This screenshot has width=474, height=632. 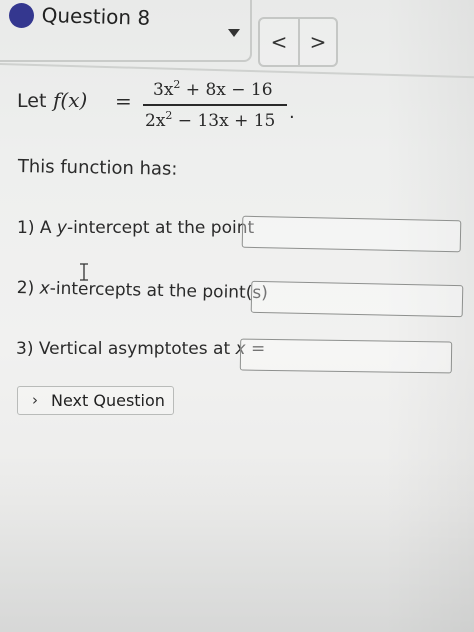 I want to click on x-intercepts-prompt: 2) x-intercepts at the point(s), so click(x=142, y=291).